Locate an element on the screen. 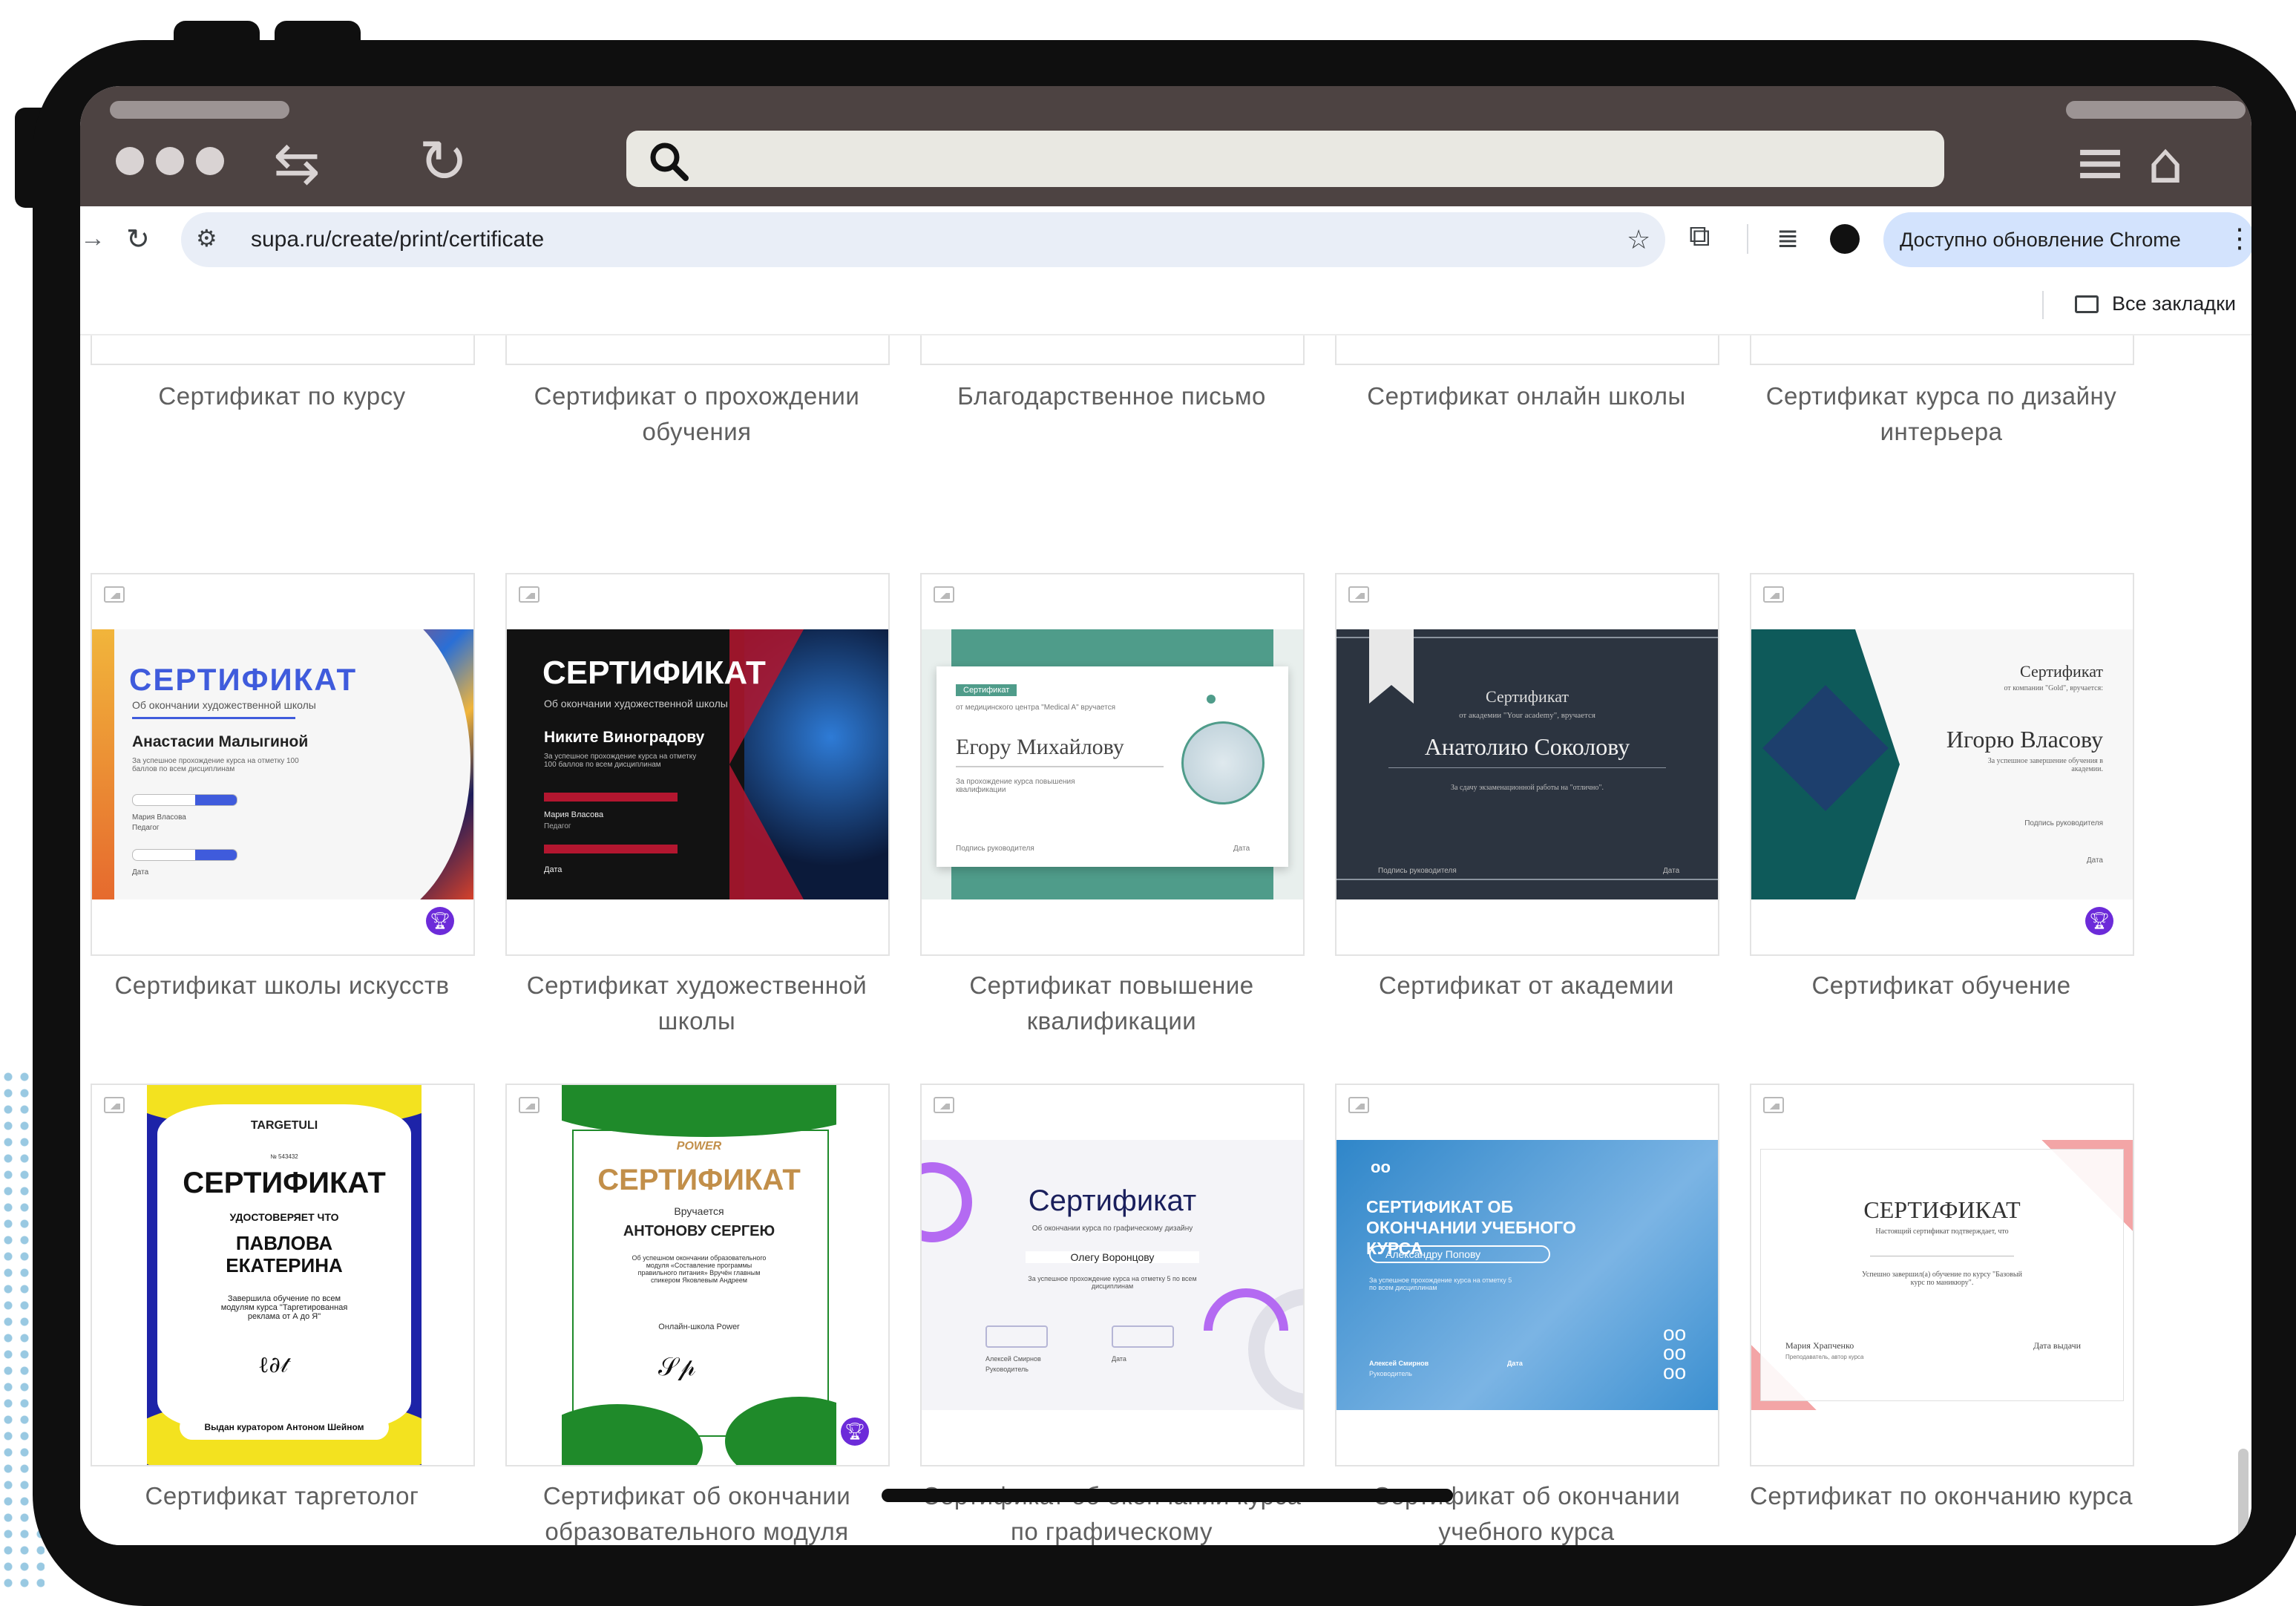 This screenshot has height=1606, width=2296. thumb-subtitle: Об окончании художественной школы is located at coordinates (636, 703).